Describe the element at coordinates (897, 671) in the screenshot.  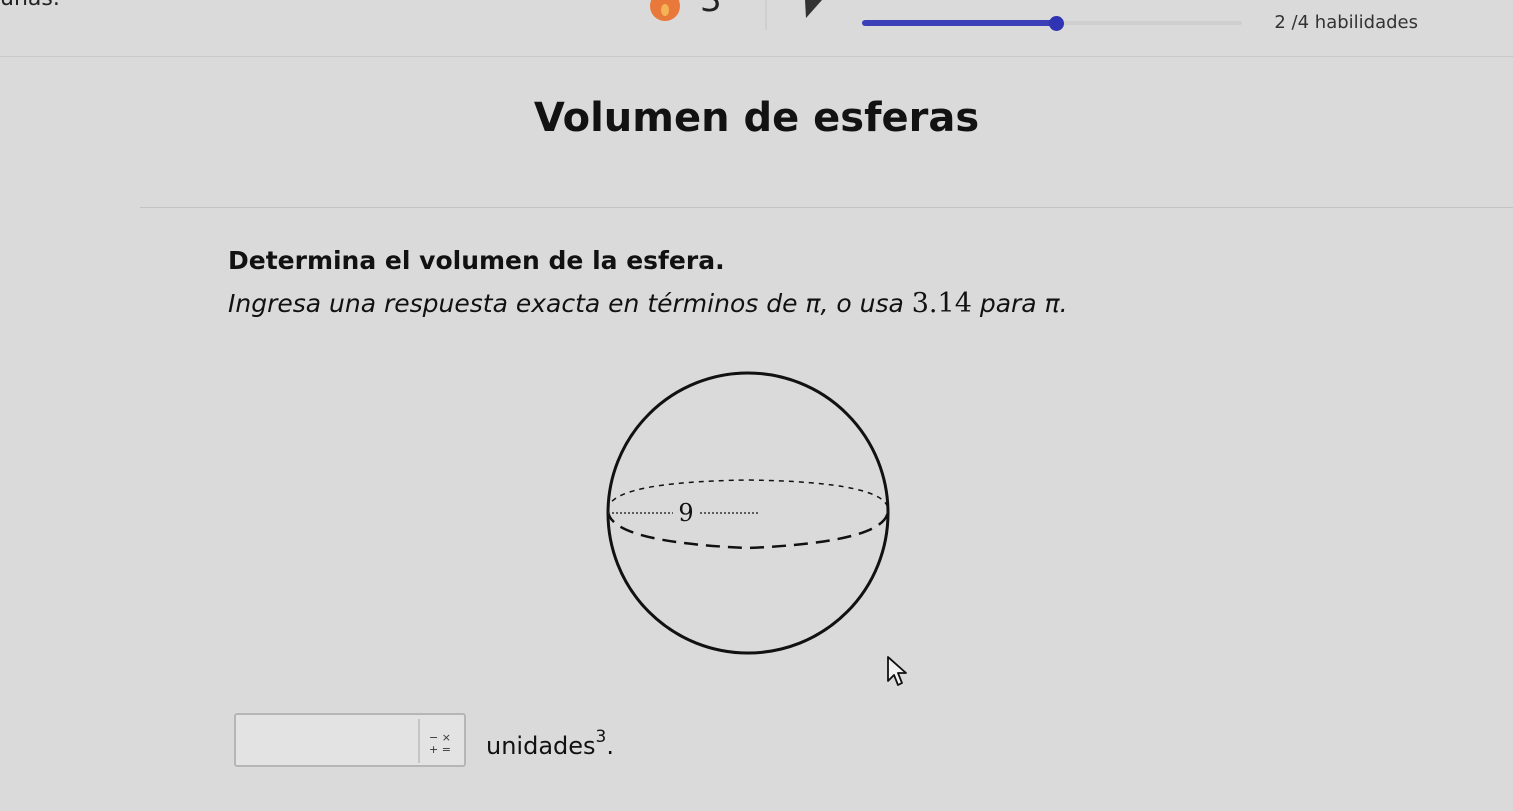
I see `mouse-cursor-icon` at that location.